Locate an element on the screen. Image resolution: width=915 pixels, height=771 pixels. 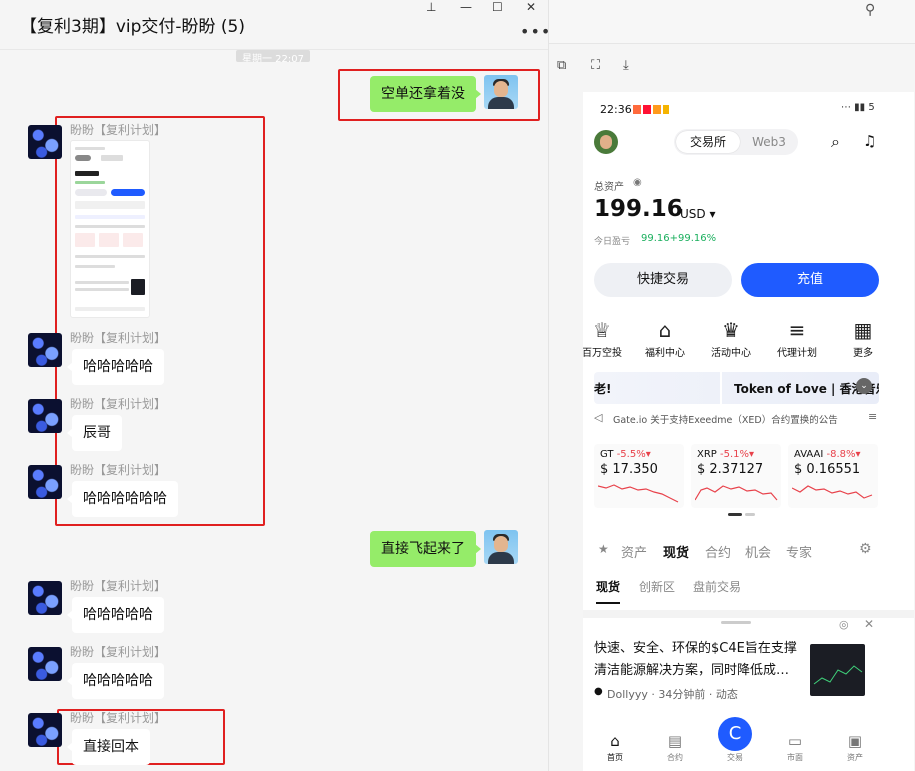
nav-assets: ▣ 资产 is located at coordinates (855, 747).